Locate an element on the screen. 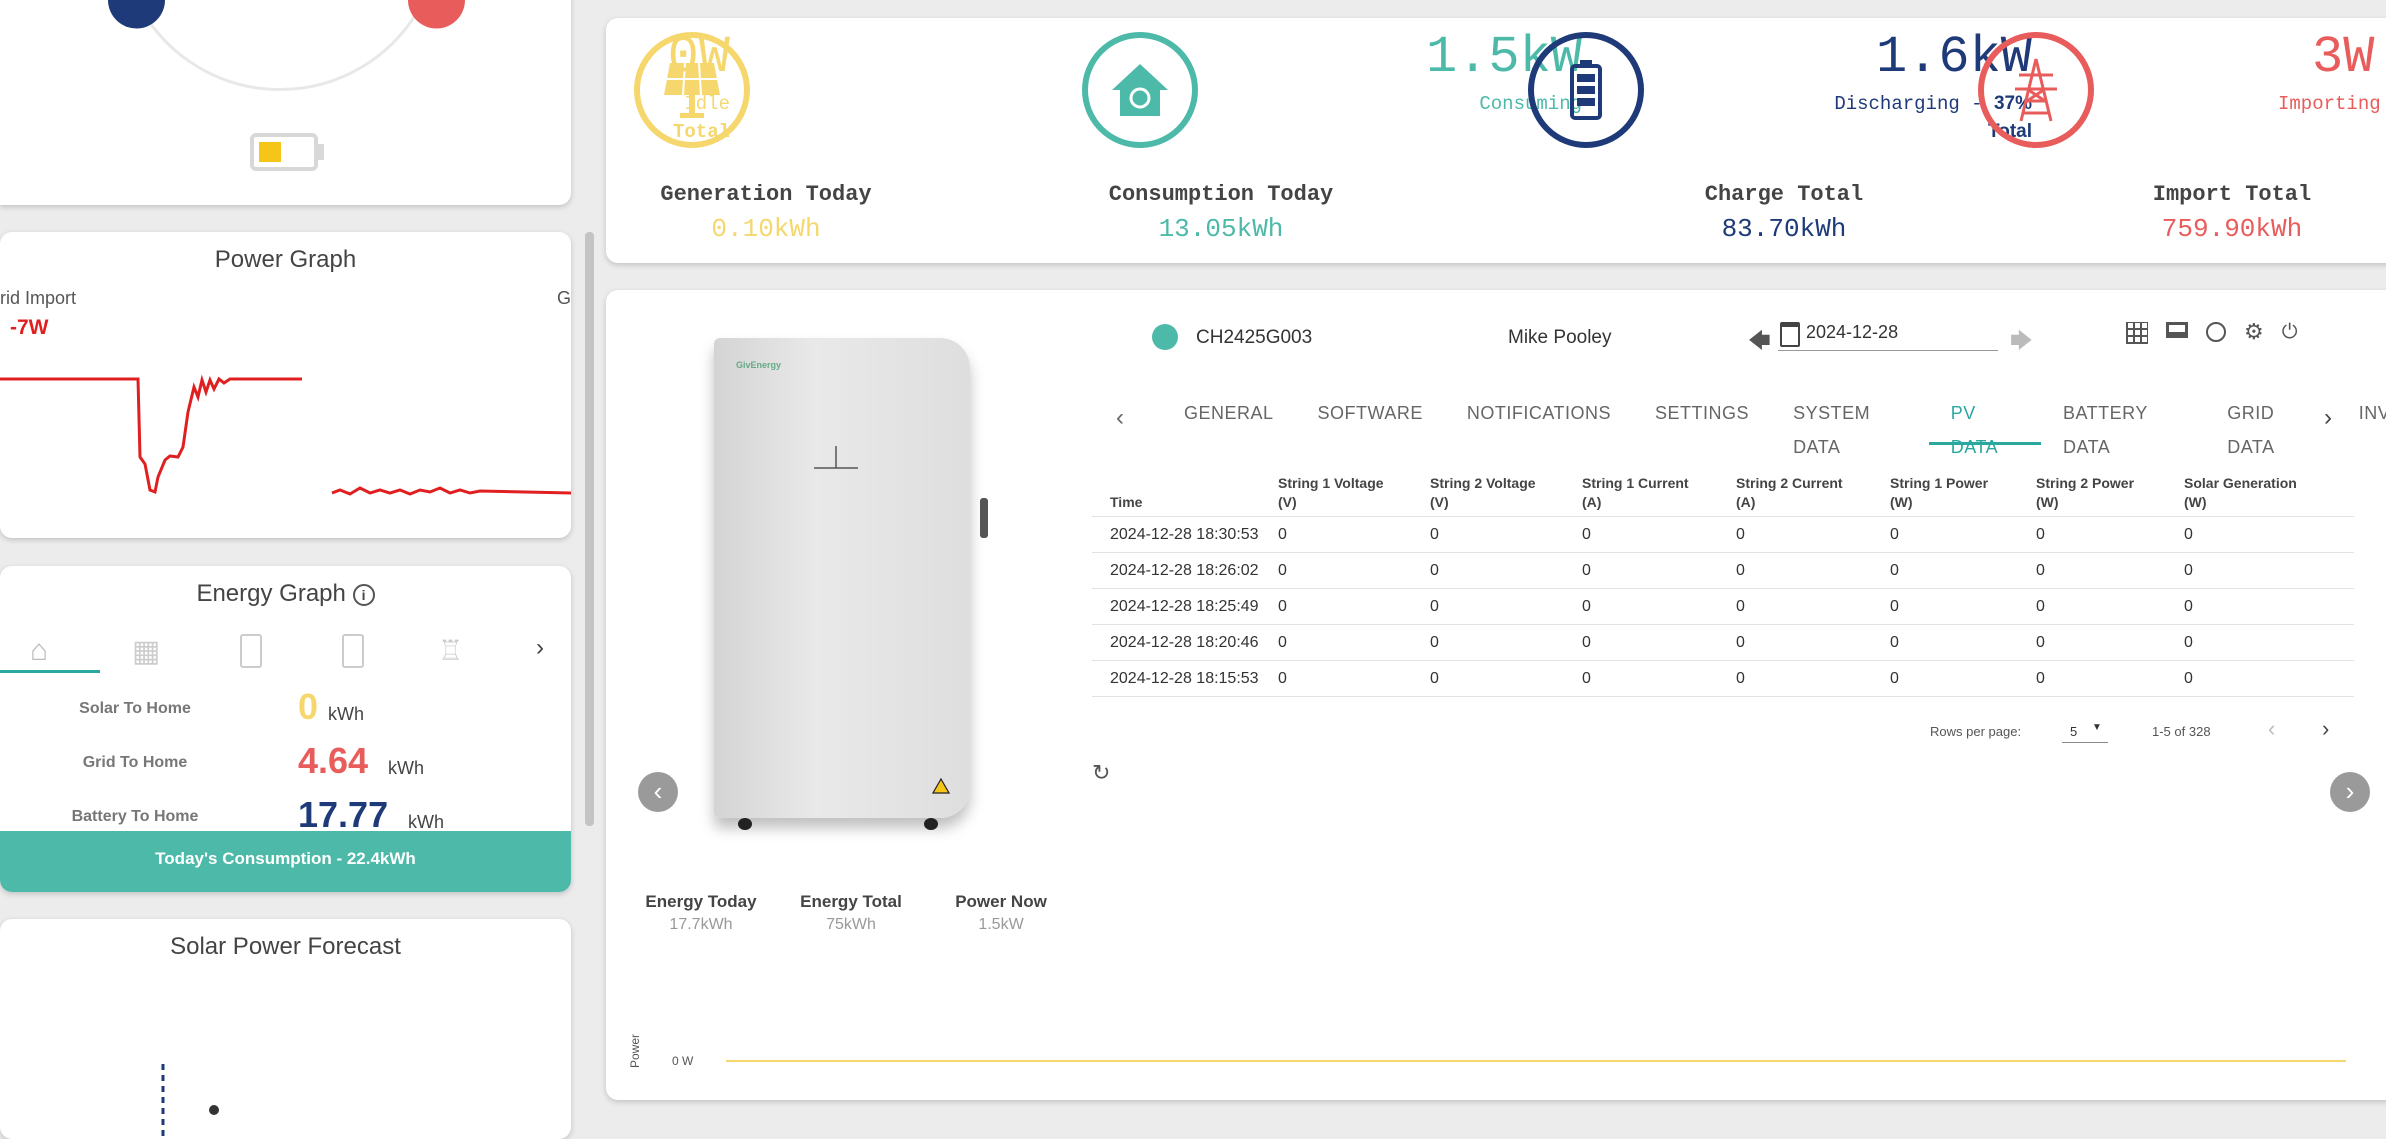 The height and width of the screenshot is (1139, 2386). status-dot is located at coordinates (1165, 337).